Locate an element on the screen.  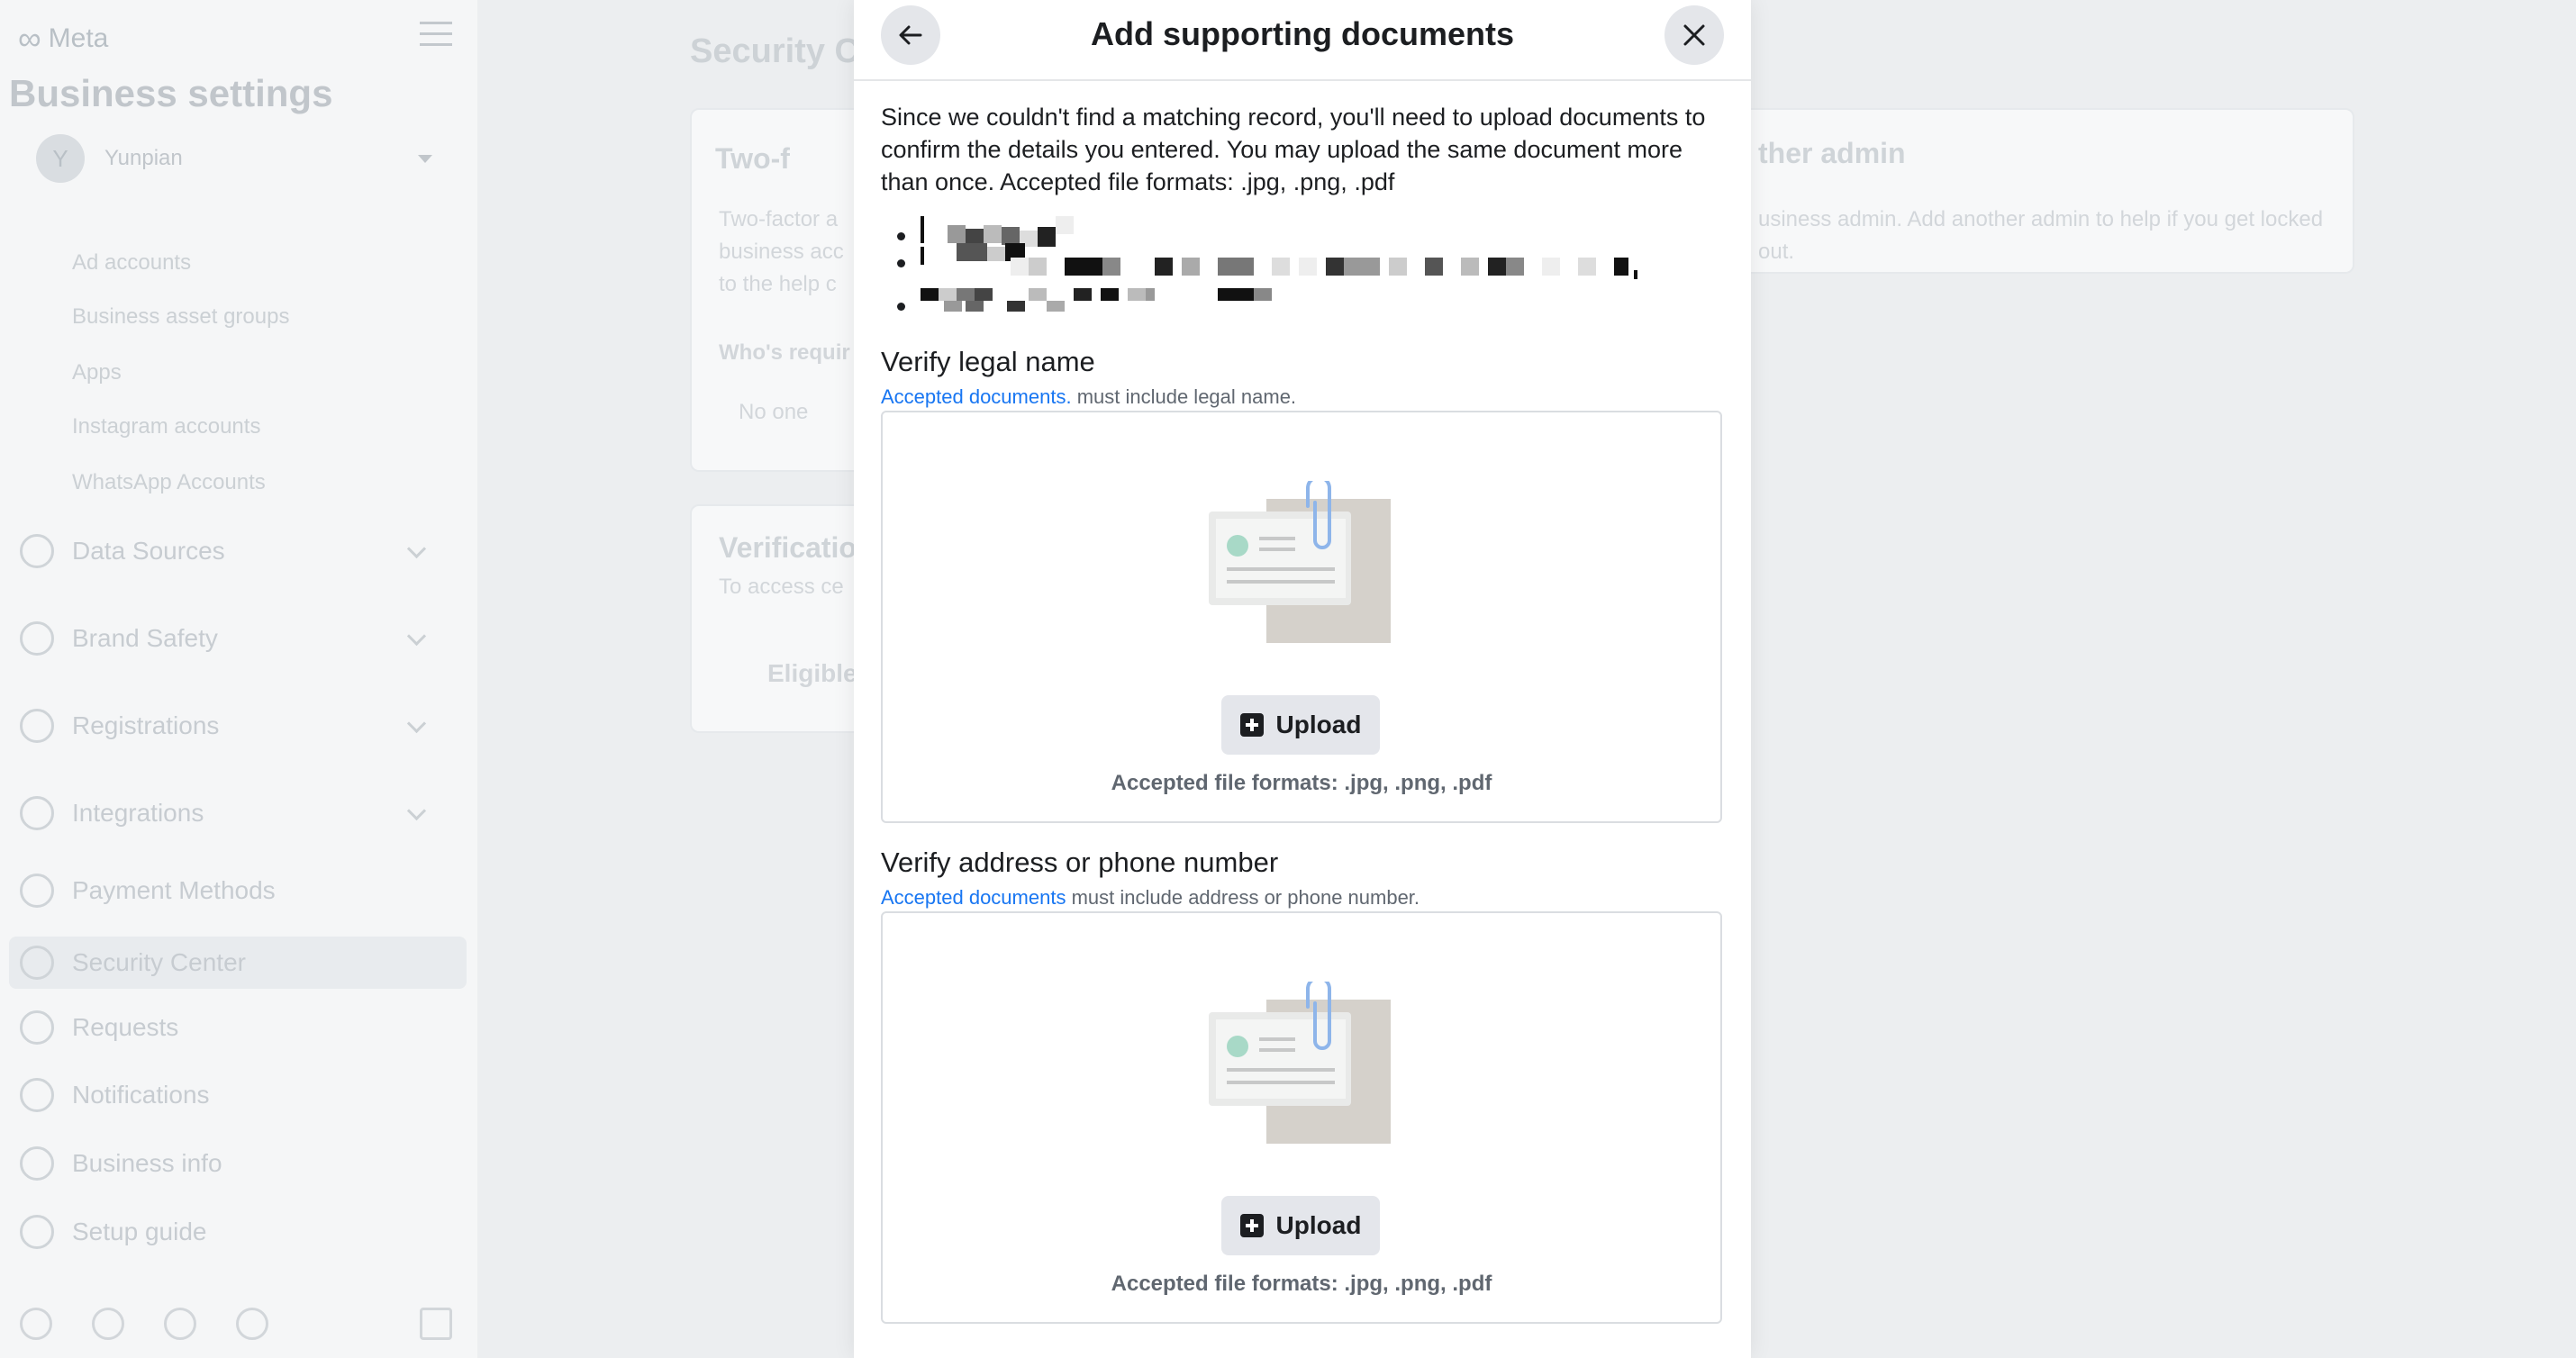
page-title: Security Ce is located at coordinates (784, 51).